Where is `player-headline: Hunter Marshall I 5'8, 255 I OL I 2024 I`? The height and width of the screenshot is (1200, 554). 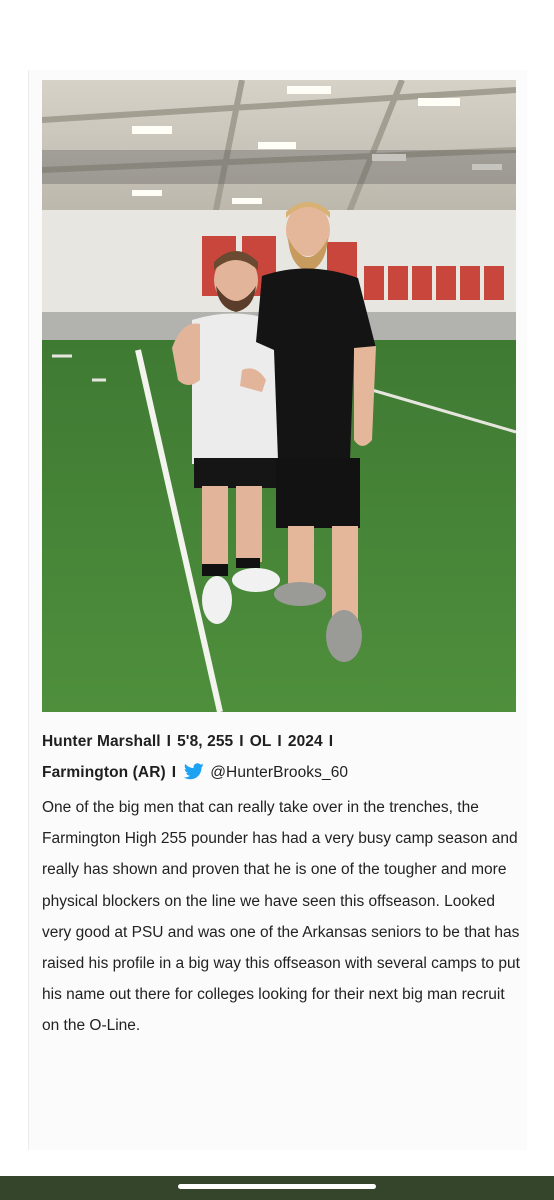
player-headline: Hunter Marshall I 5'8, 255 I OL I 2024 I is located at coordinates (282, 741).